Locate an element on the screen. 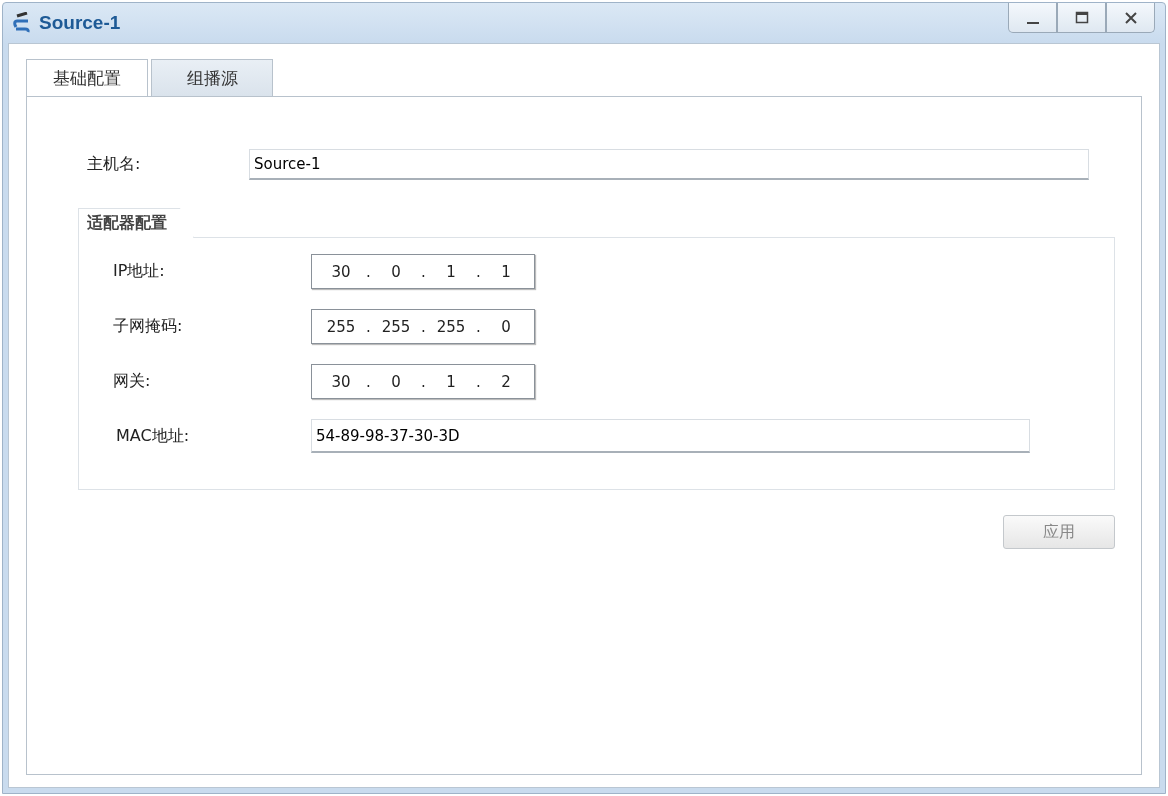 The height and width of the screenshot is (796, 1168). close-icon is located at coordinates (1130, 17).